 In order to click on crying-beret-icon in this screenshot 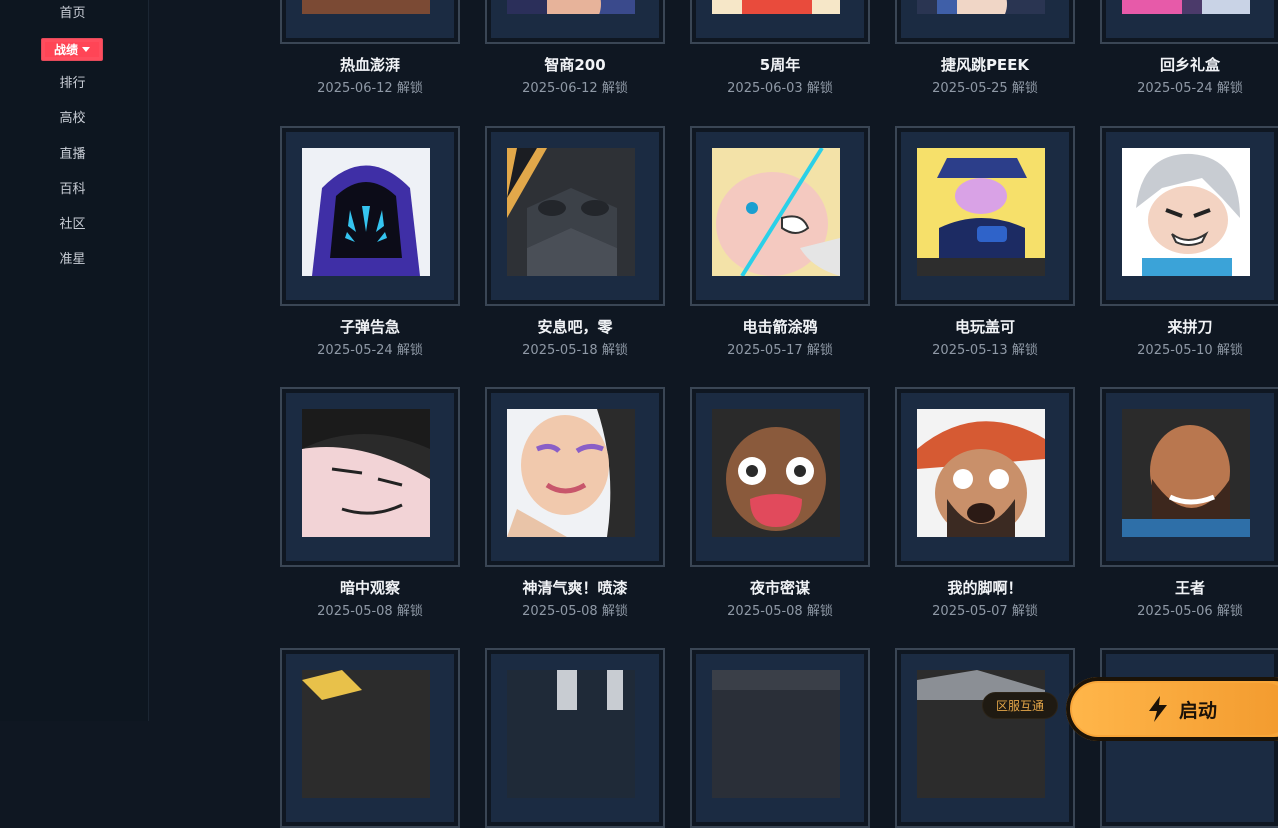, I will do `click(981, 473)`.